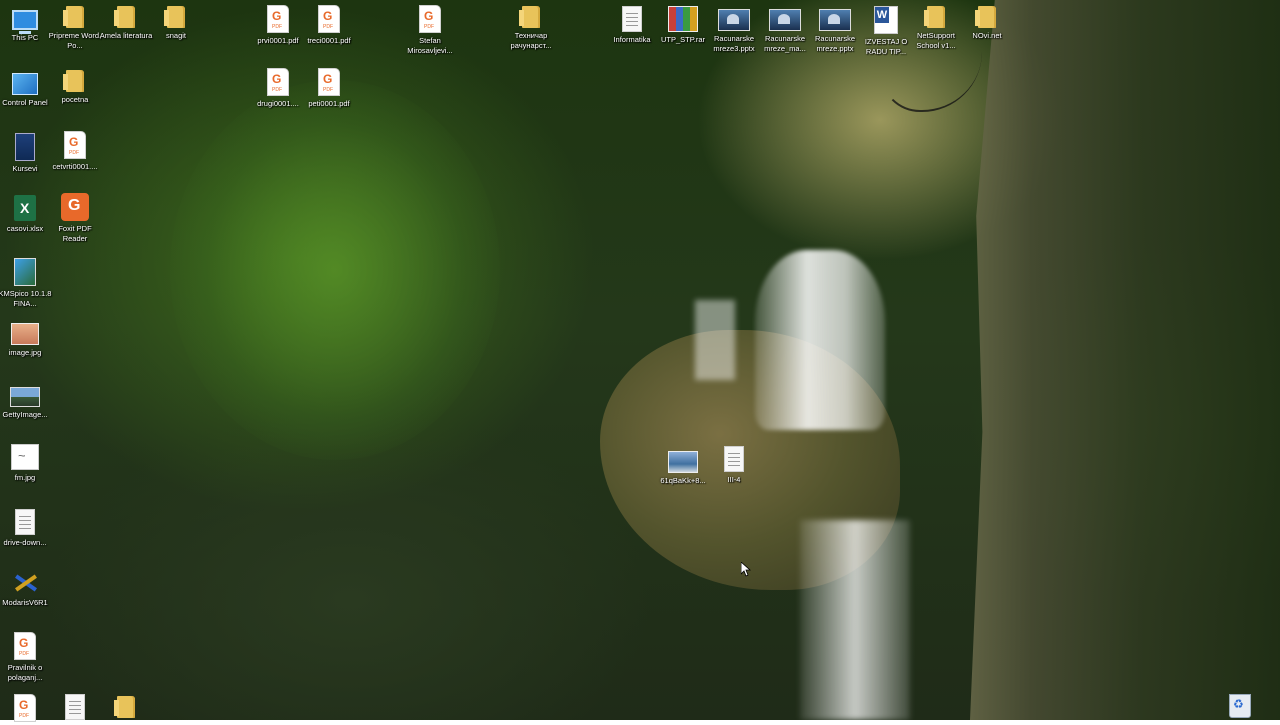 The width and height of the screenshot is (1280, 725). I want to click on desktop-icon-bottom-doc, so click(75, 708).